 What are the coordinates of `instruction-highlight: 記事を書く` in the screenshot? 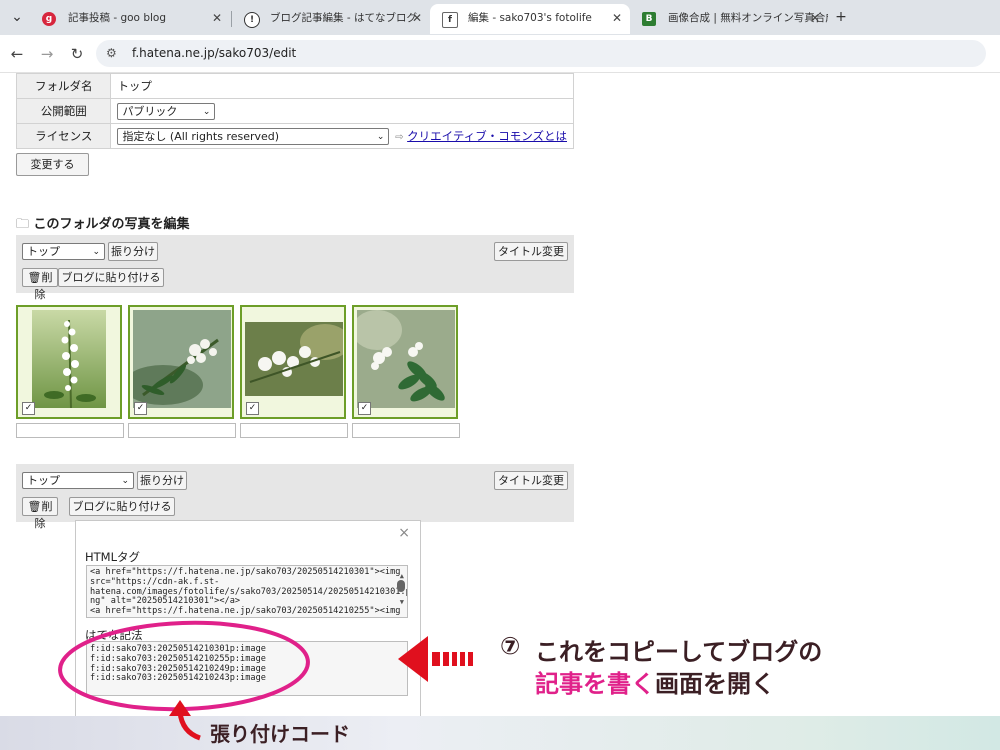 It's located at (595, 684).